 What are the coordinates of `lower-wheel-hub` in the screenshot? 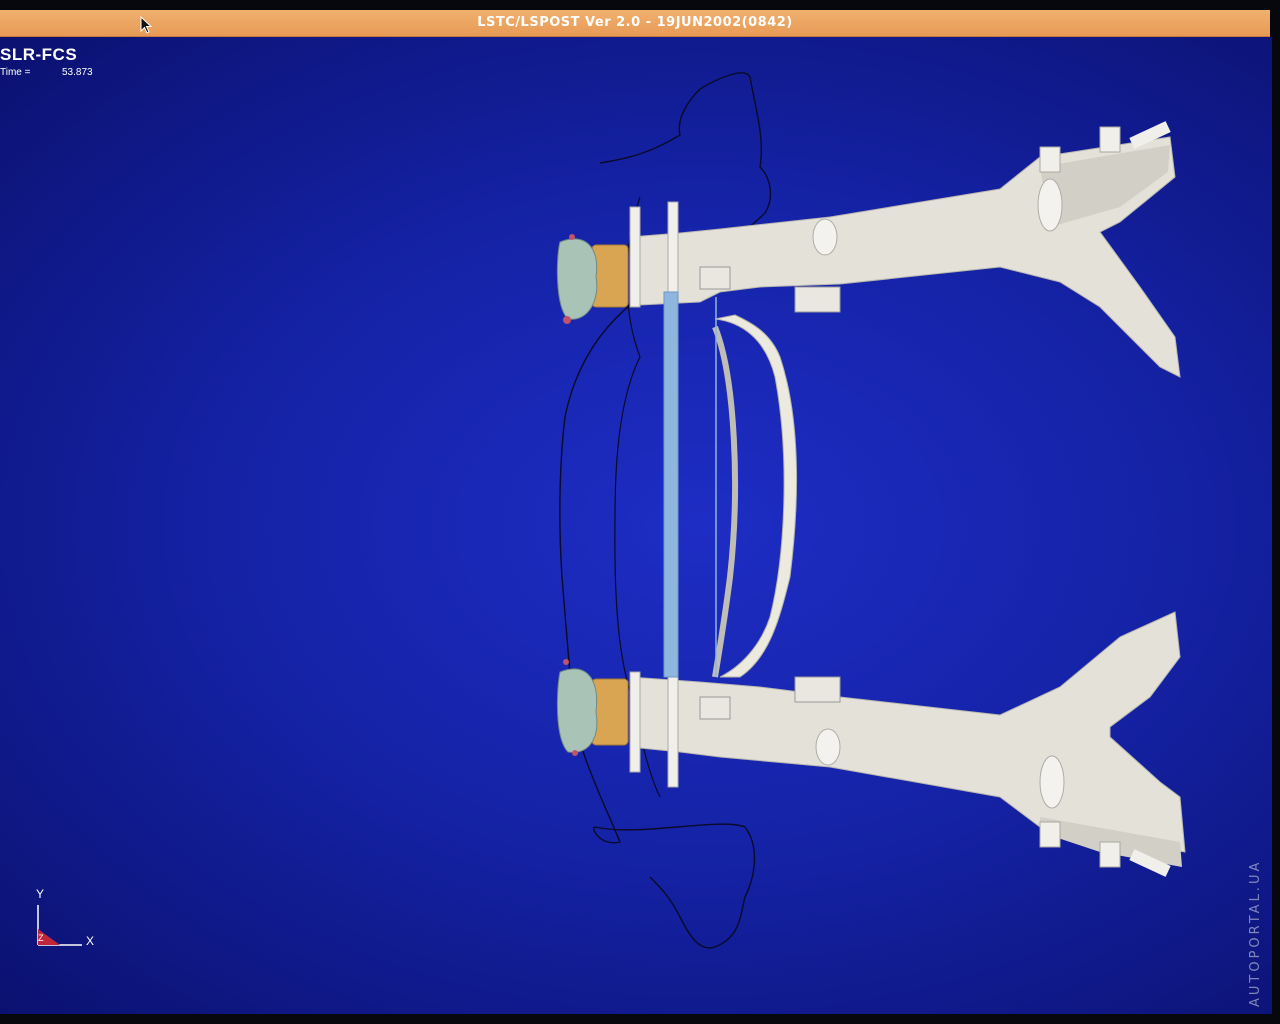 It's located at (592, 707).